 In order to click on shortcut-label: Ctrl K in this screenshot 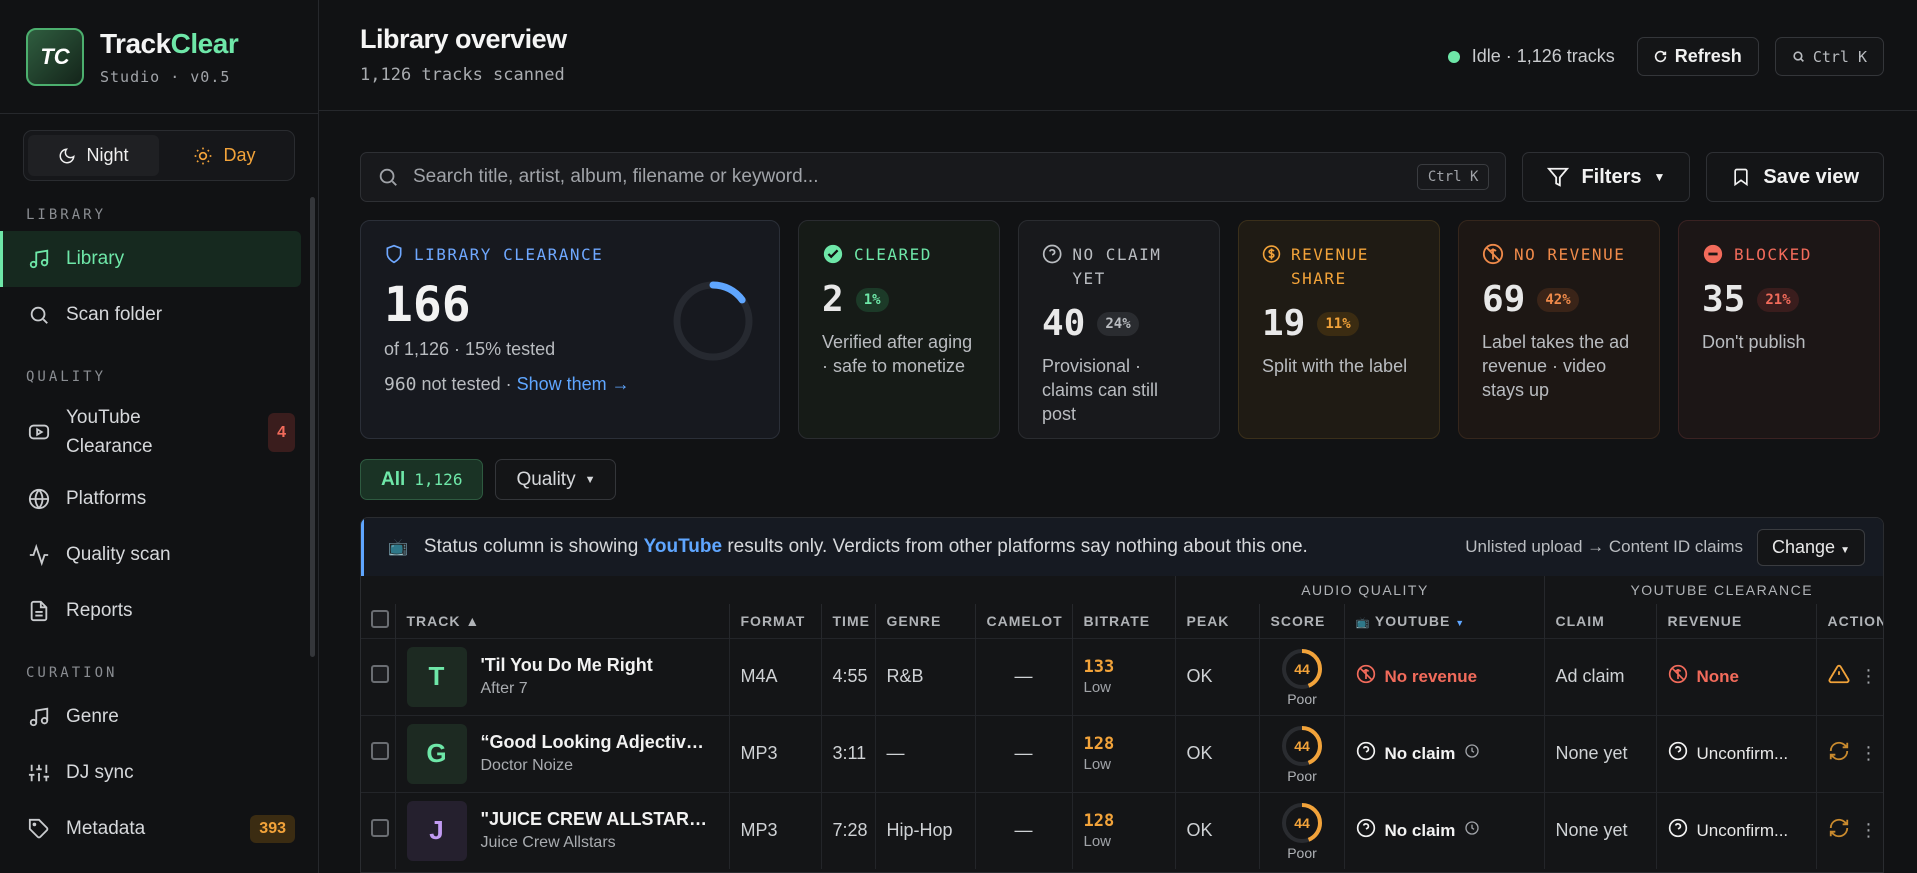, I will do `click(1839, 56)`.